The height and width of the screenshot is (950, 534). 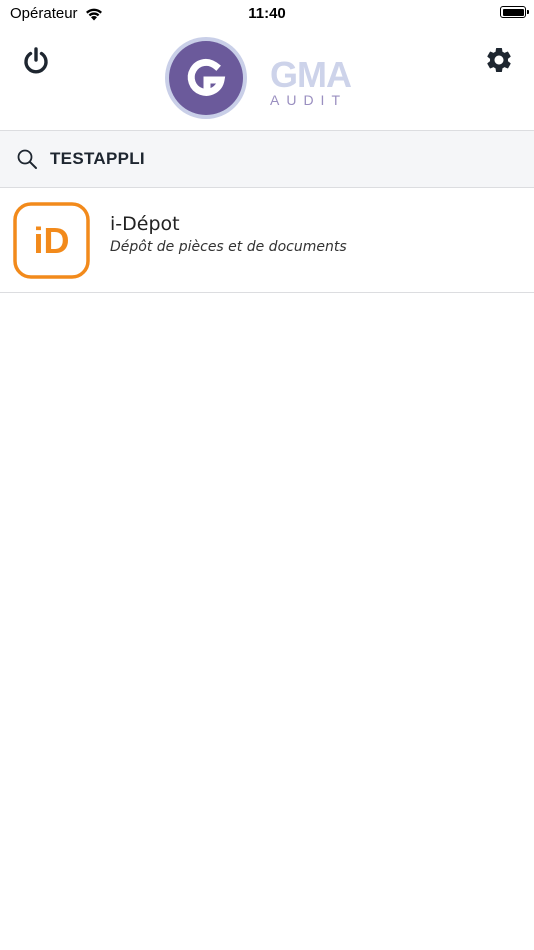 I want to click on app-name: i-Dépot, so click(x=145, y=224).